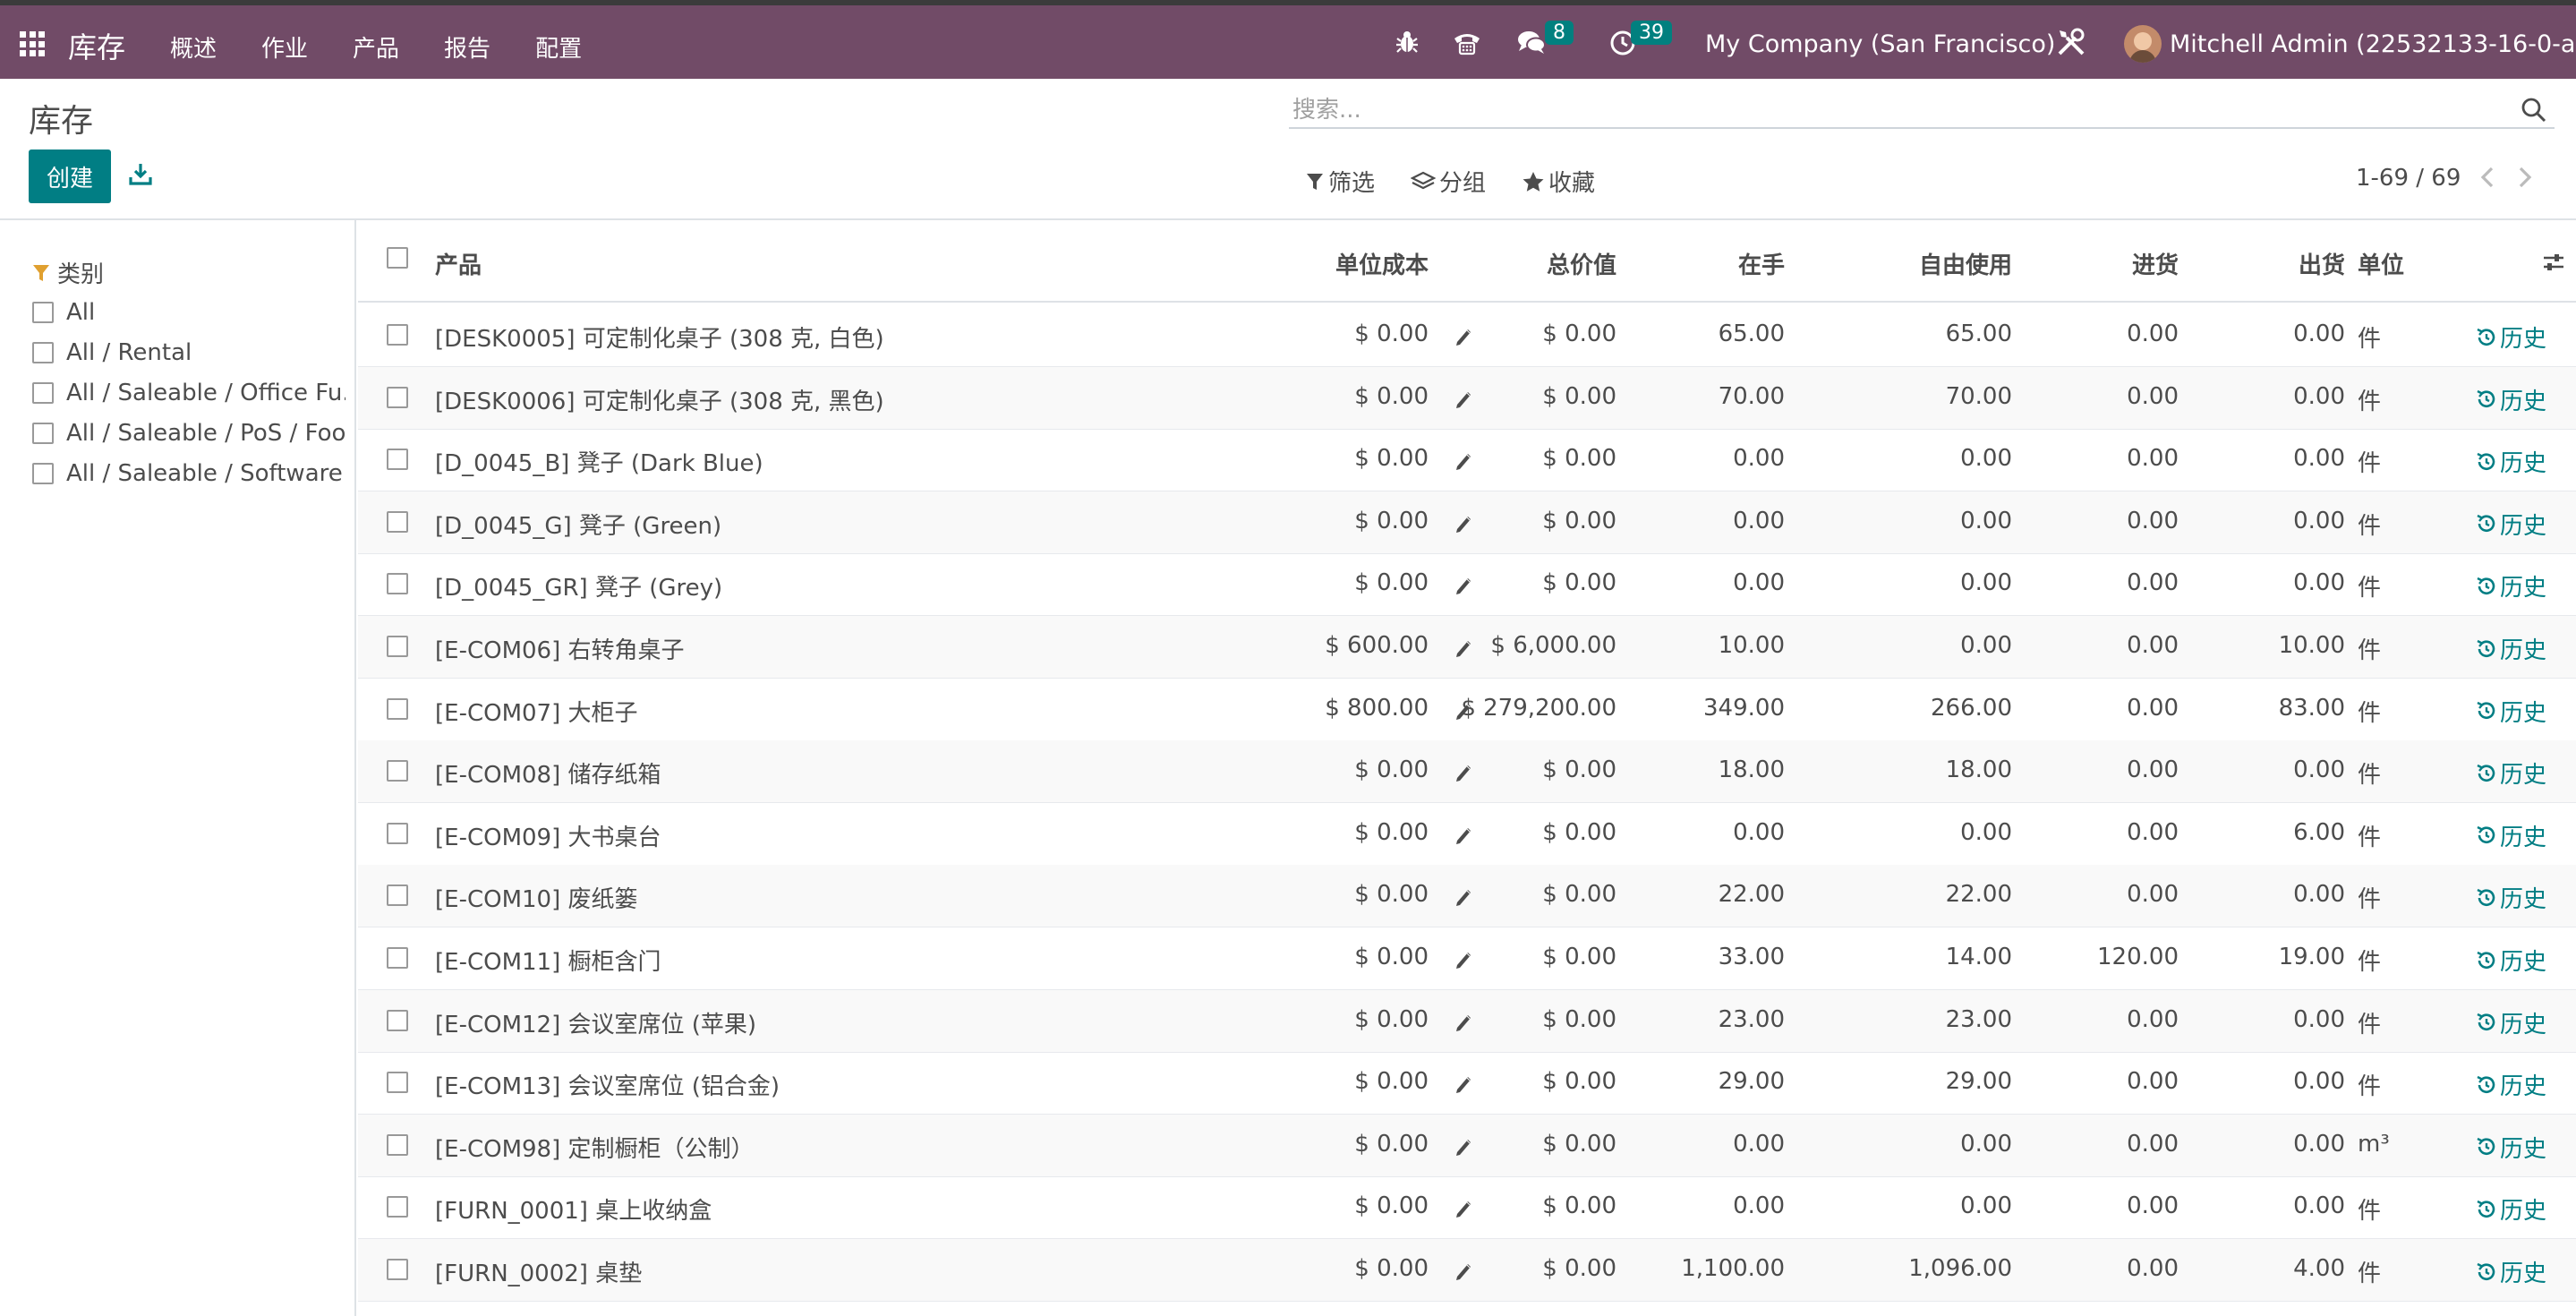  I want to click on download-icon, so click(140, 173).